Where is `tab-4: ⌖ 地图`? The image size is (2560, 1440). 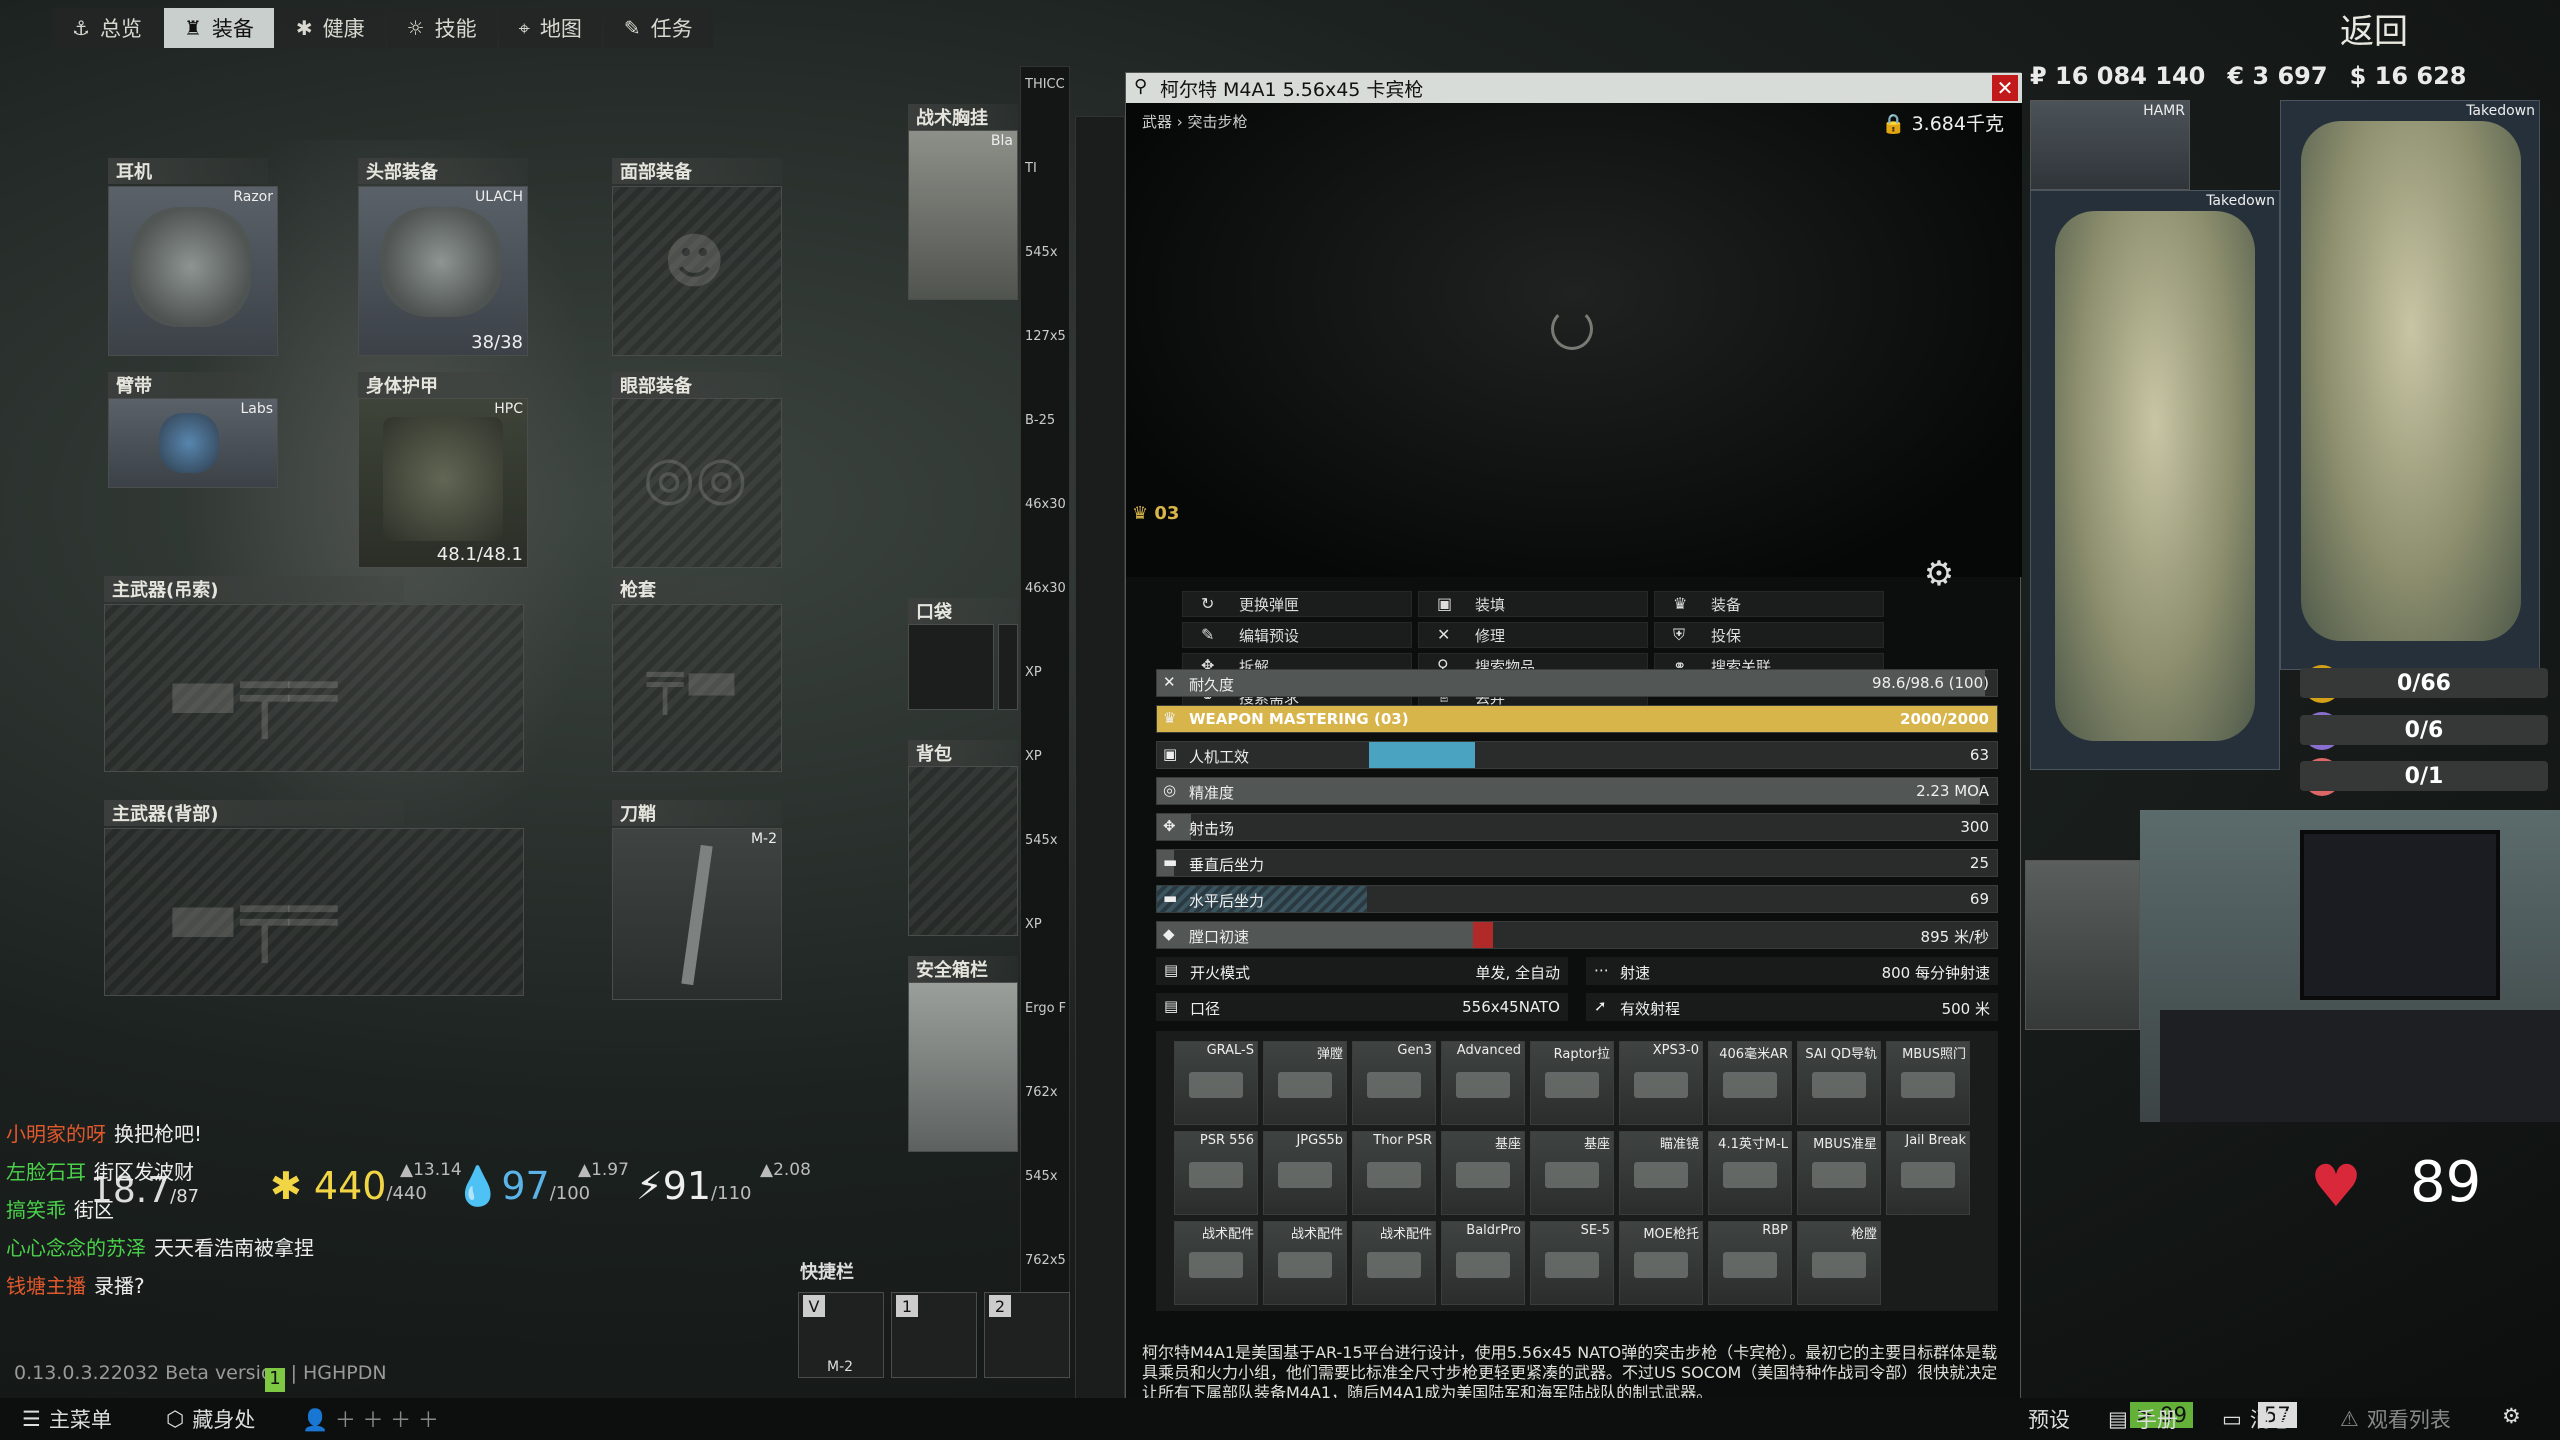
tab-4: ⌖ 地图 is located at coordinates (550, 28).